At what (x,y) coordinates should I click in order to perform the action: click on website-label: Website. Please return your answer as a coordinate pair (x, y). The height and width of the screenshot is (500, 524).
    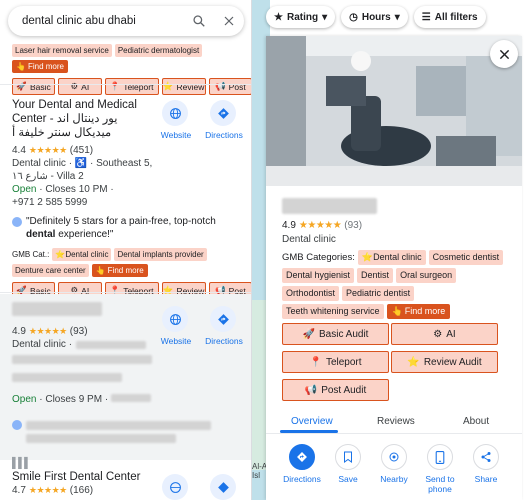
    Looking at the image, I should click on (176, 341).